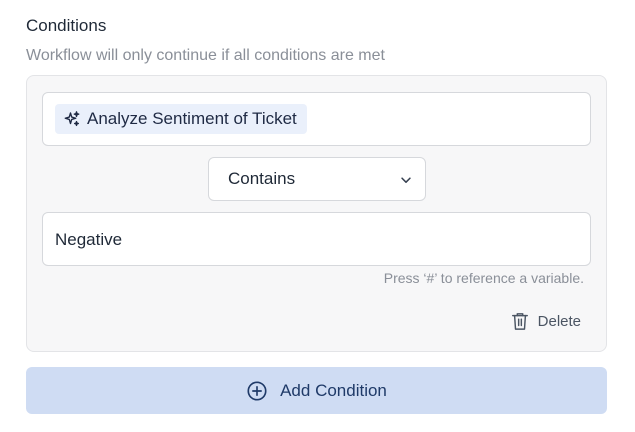 This screenshot has height=432, width=635. Describe the element at coordinates (72, 119) in the screenshot. I see `sparkle-icon` at that location.